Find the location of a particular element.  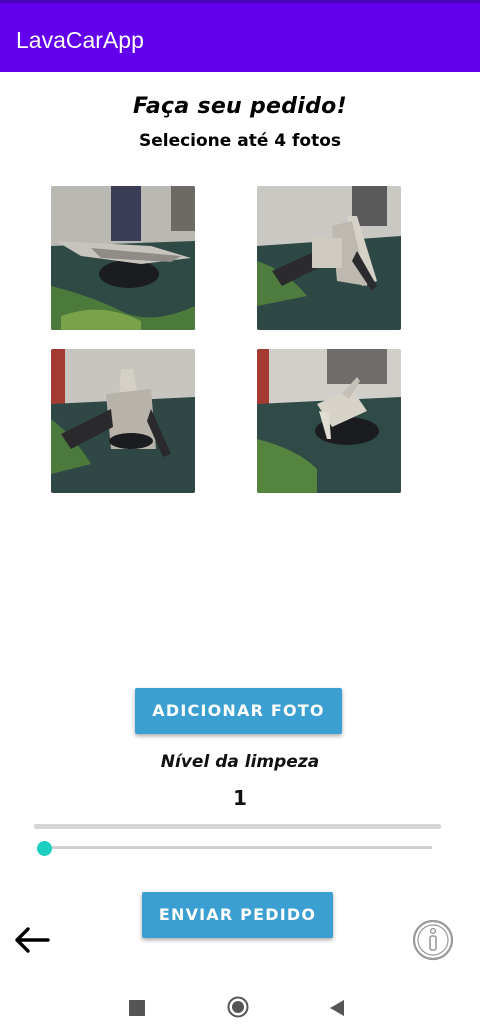

cleaning-level-label: Nível da limpeza is located at coordinates (240, 762).